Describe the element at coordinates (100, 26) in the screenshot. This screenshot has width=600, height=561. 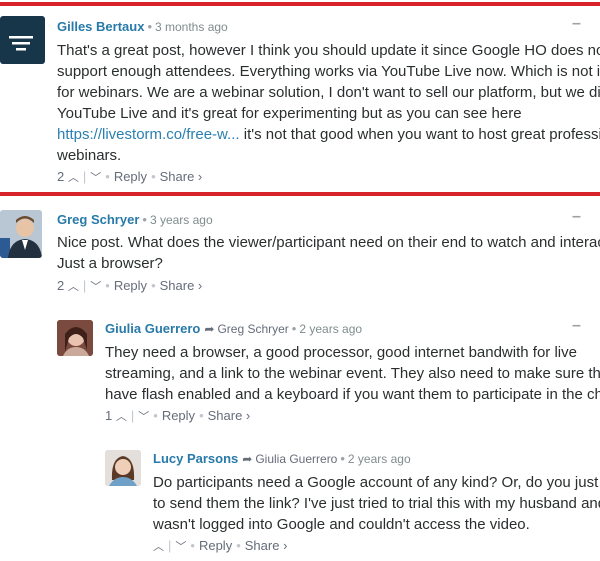
I see `author-name: Gilles Bertaux` at that location.